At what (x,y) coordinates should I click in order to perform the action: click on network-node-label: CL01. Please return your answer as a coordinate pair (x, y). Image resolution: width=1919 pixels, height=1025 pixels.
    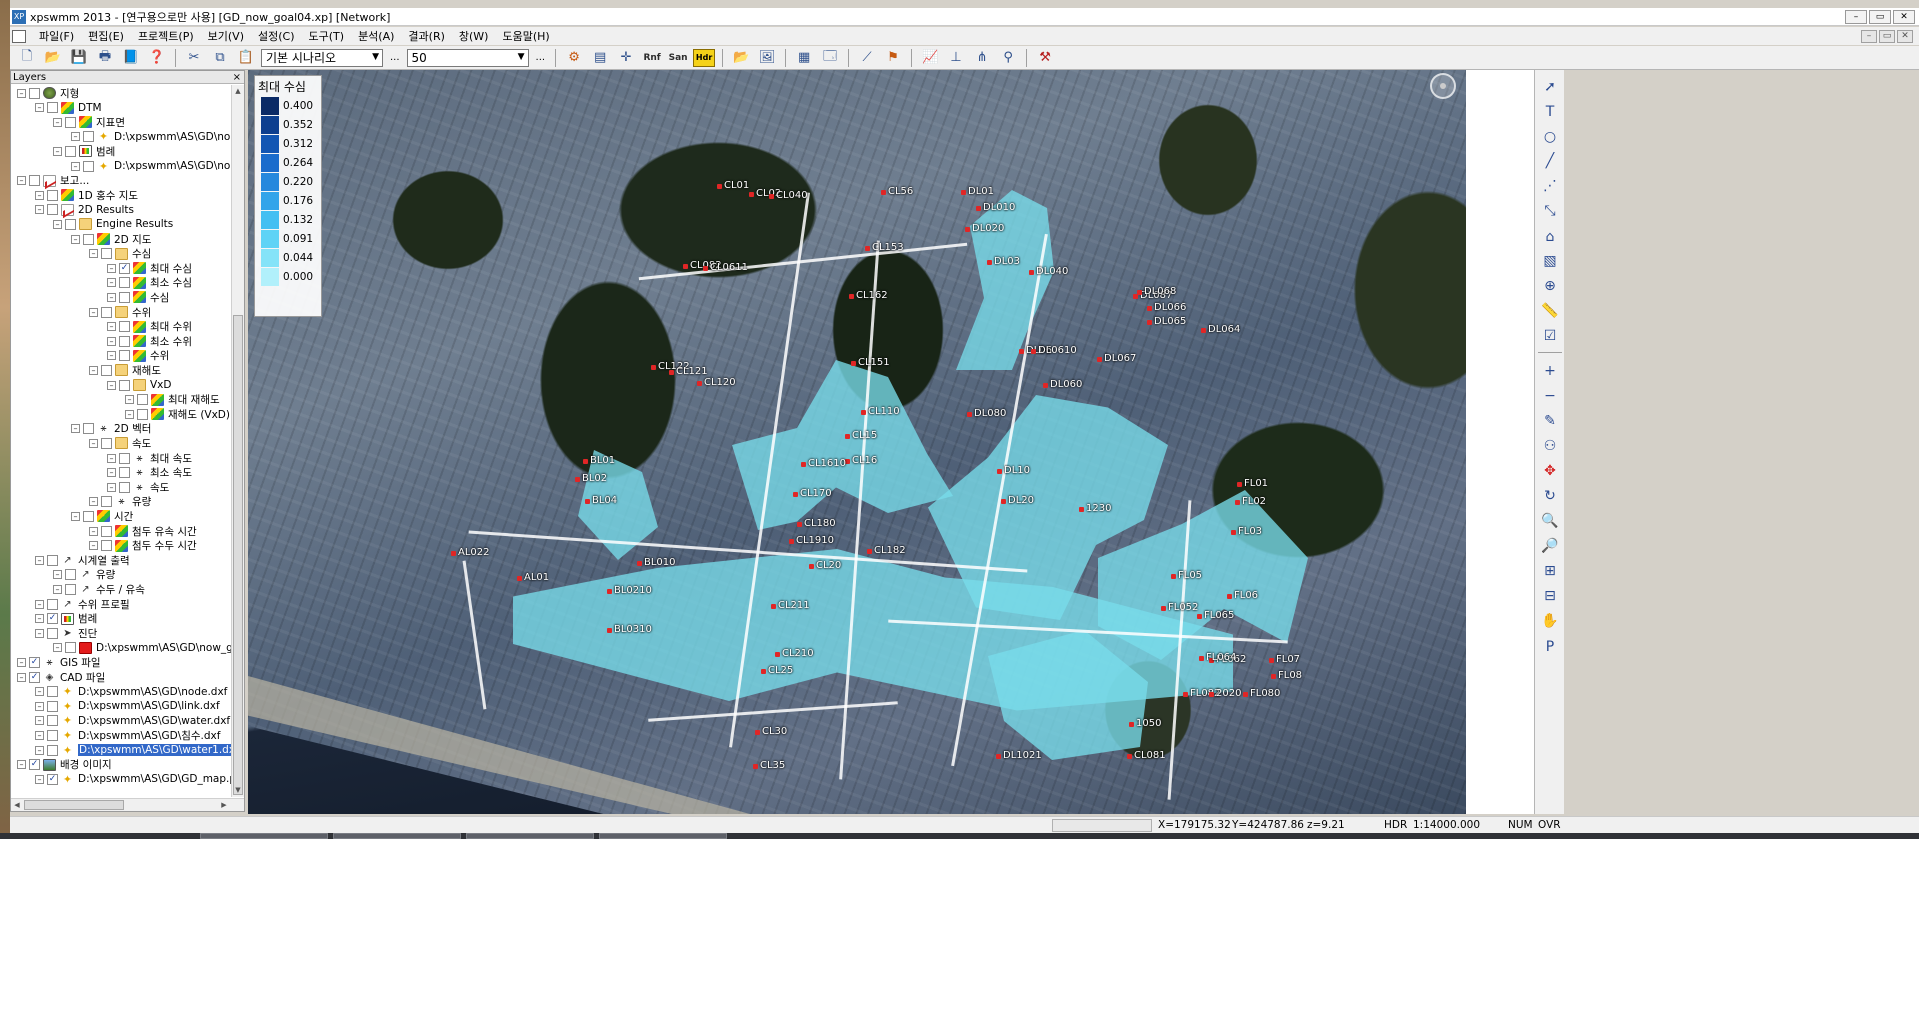
    Looking at the image, I should click on (736, 185).